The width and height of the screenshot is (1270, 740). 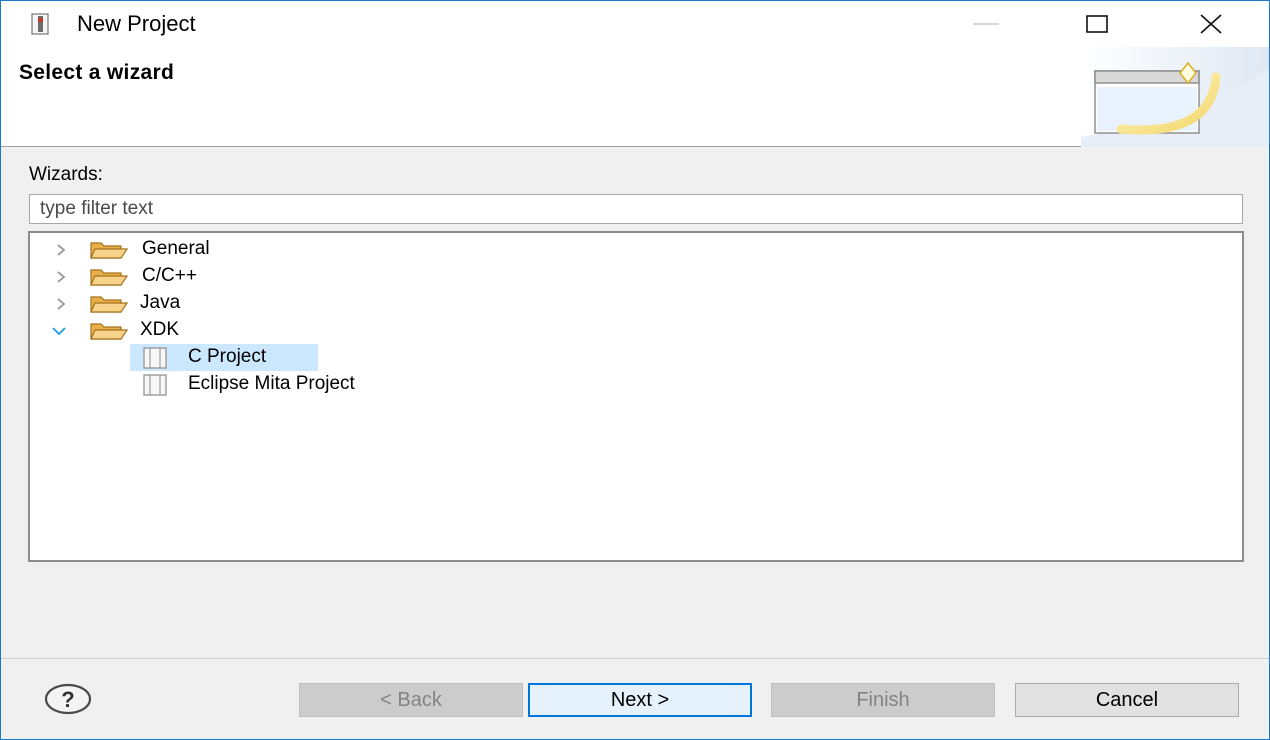 I want to click on banner-title: Select a wizard, so click(x=97, y=72).